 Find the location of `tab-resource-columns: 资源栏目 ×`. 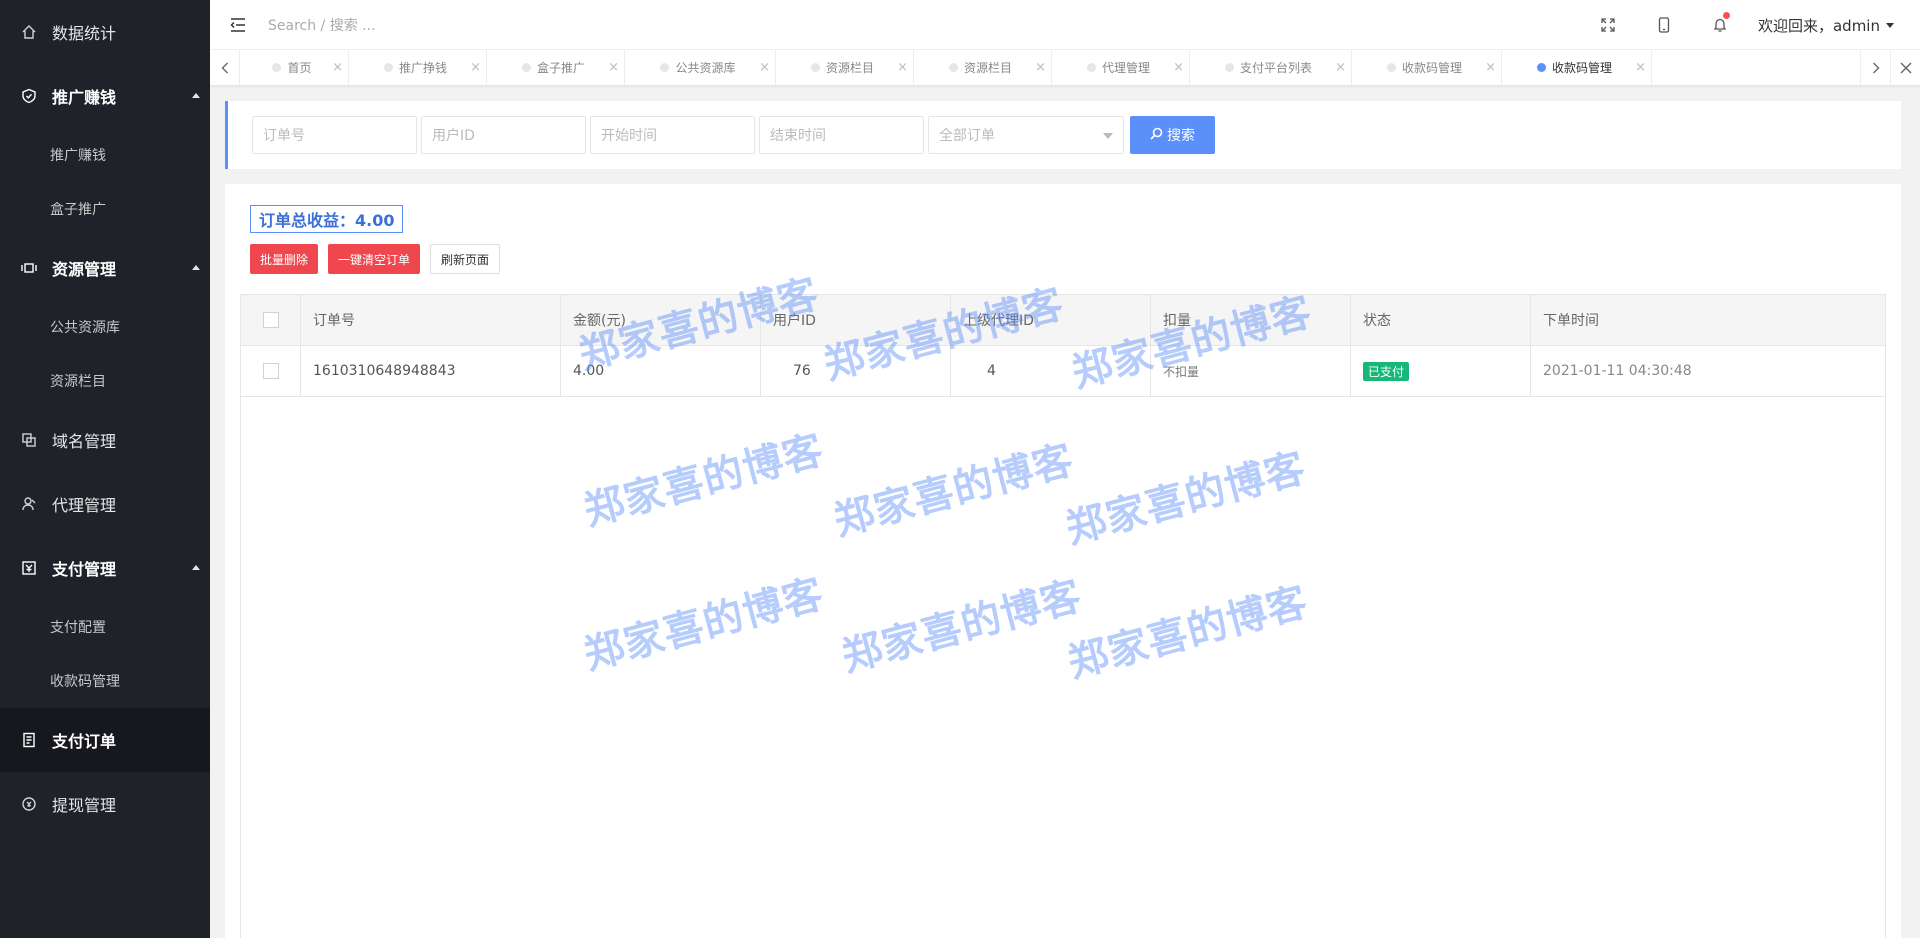

tab-resource-columns: 资源栏目 × is located at coordinates (845, 67).